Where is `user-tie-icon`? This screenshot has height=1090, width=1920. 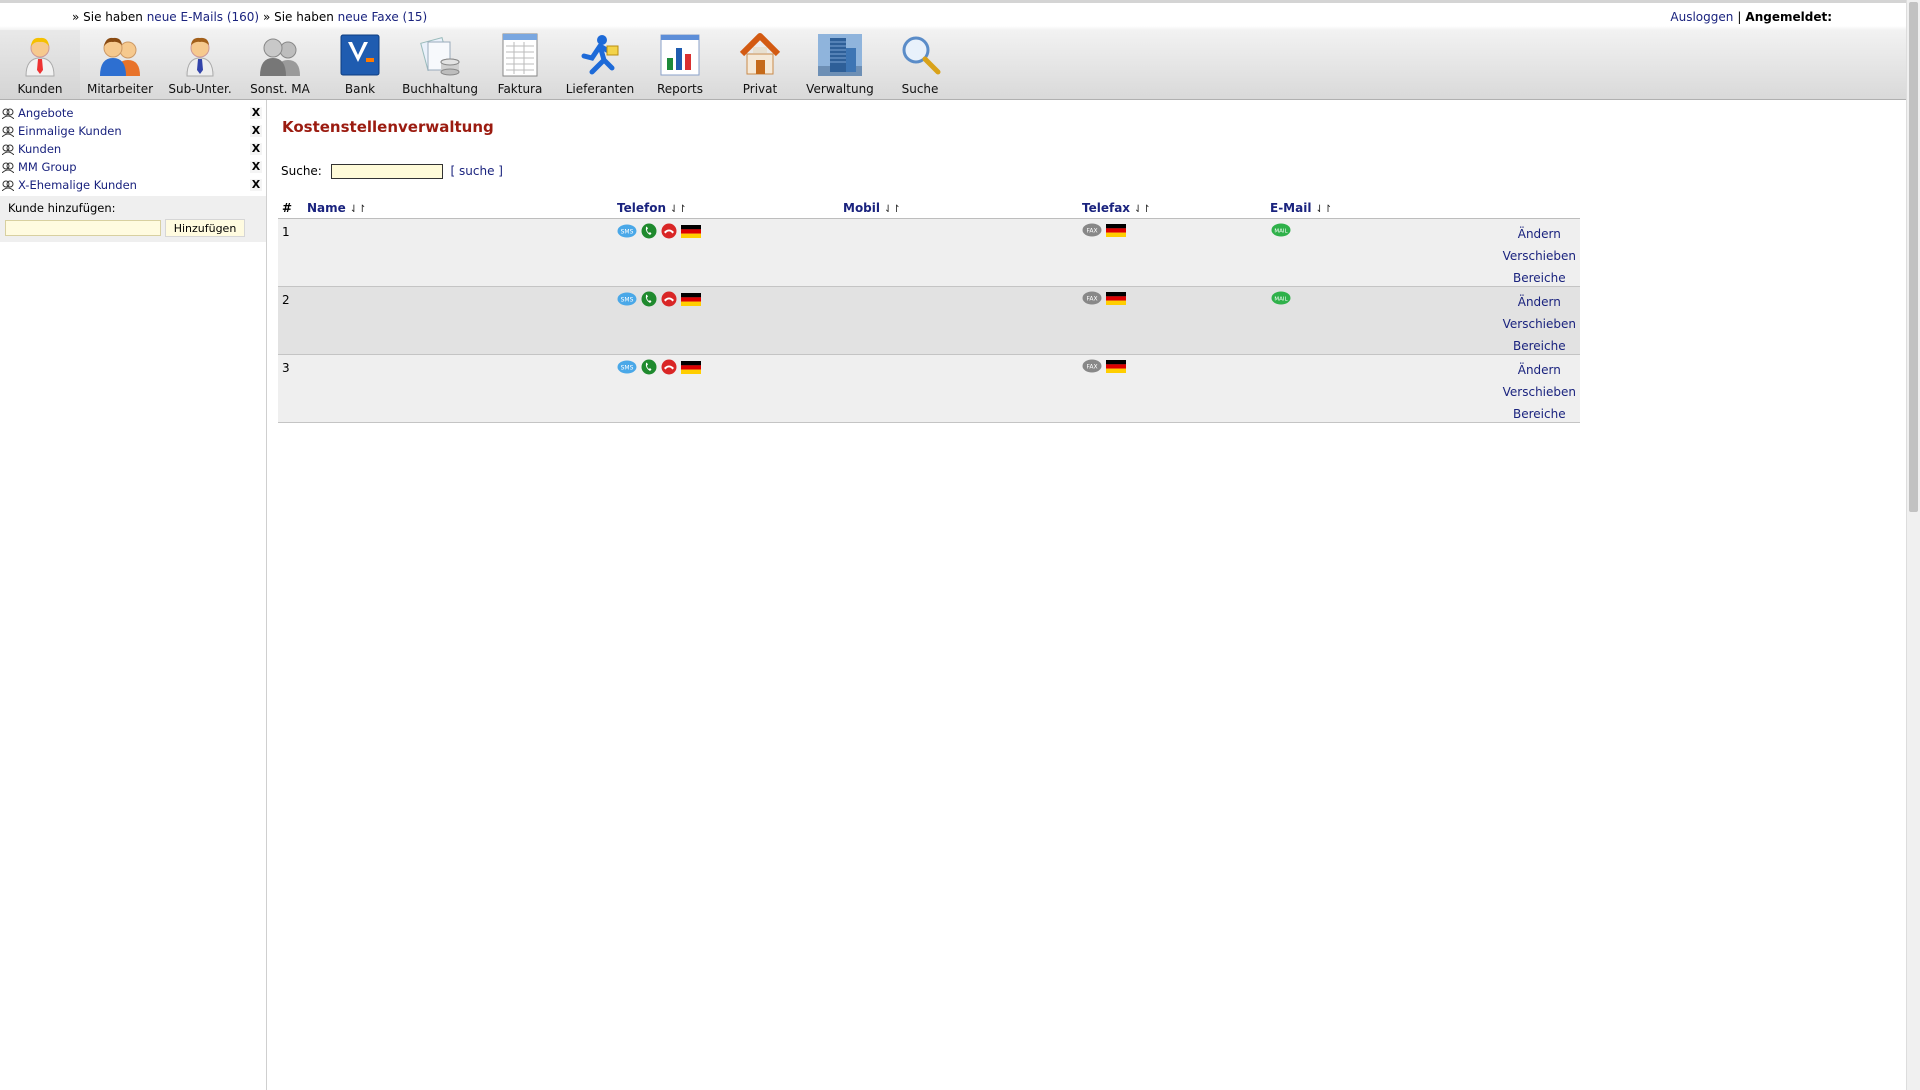 user-tie-icon is located at coordinates (40, 57).